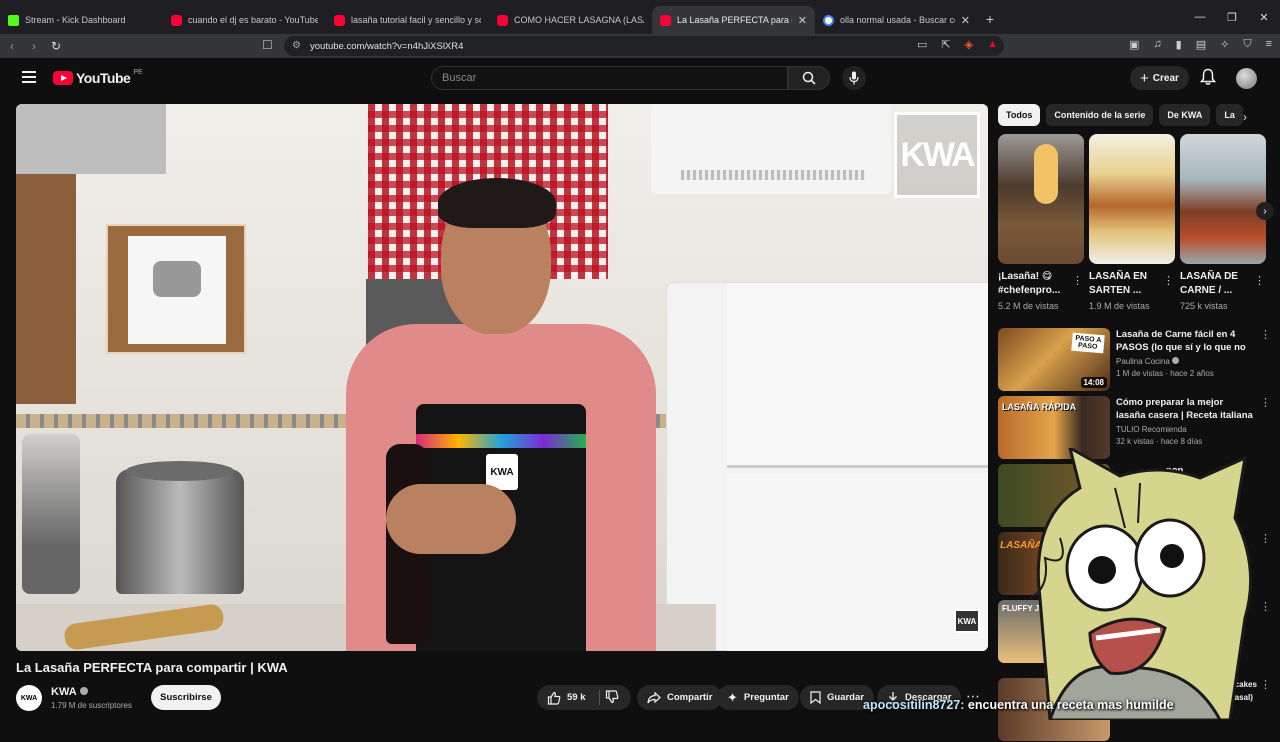  I want to click on search-icon, so click(809, 78).